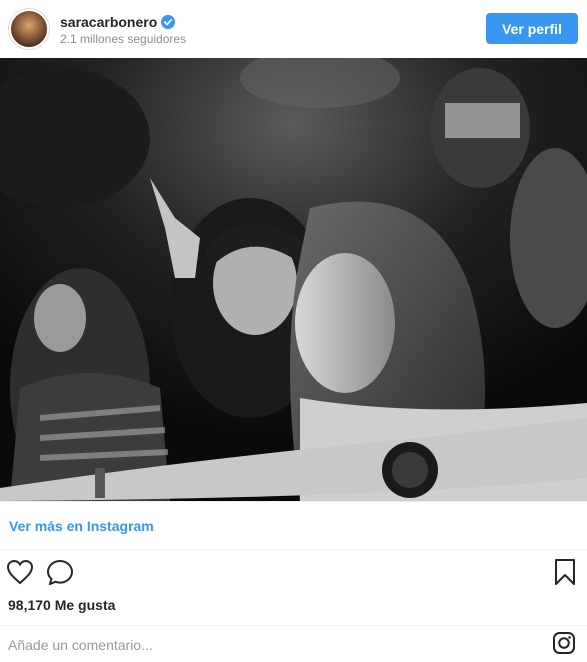 The width and height of the screenshot is (587, 662). What do you see at coordinates (20, 572) in the screenshot?
I see `heart-icon` at bounding box center [20, 572].